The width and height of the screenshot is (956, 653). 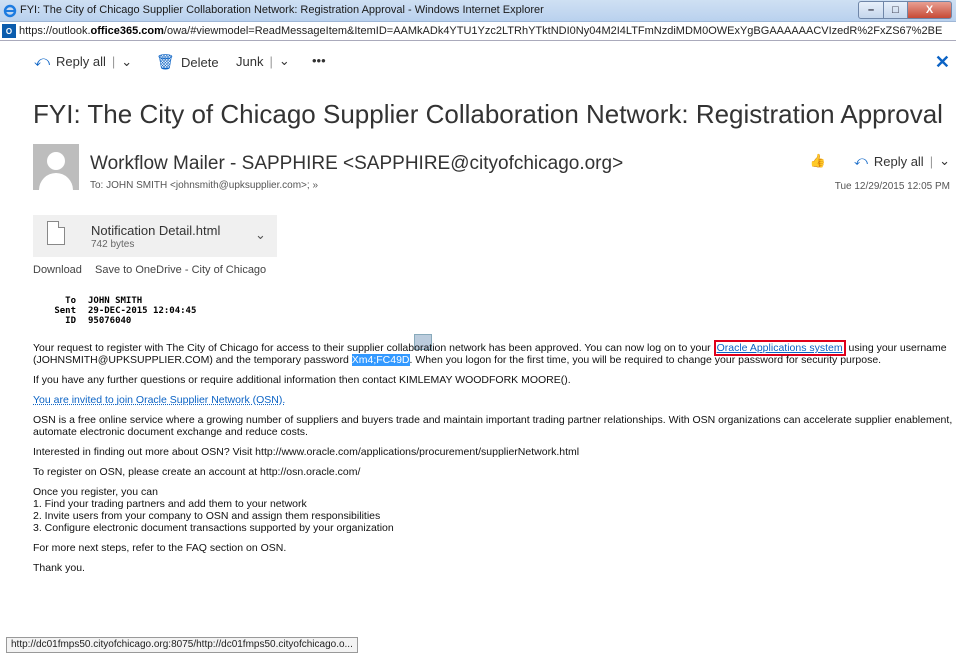 What do you see at coordinates (56, 161) in the screenshot?
I see `person-head-shape` at bounding box center [56, 161].